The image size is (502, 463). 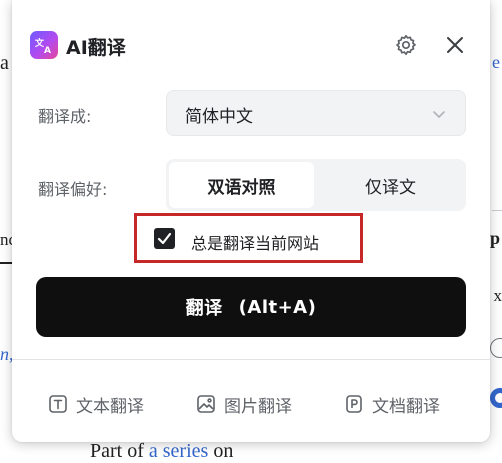 What do you see at coordinates (255, 242) in the screenshot?
I see `always-translate-label: 总是翻译当前网站` at bounding box center [255, 242].